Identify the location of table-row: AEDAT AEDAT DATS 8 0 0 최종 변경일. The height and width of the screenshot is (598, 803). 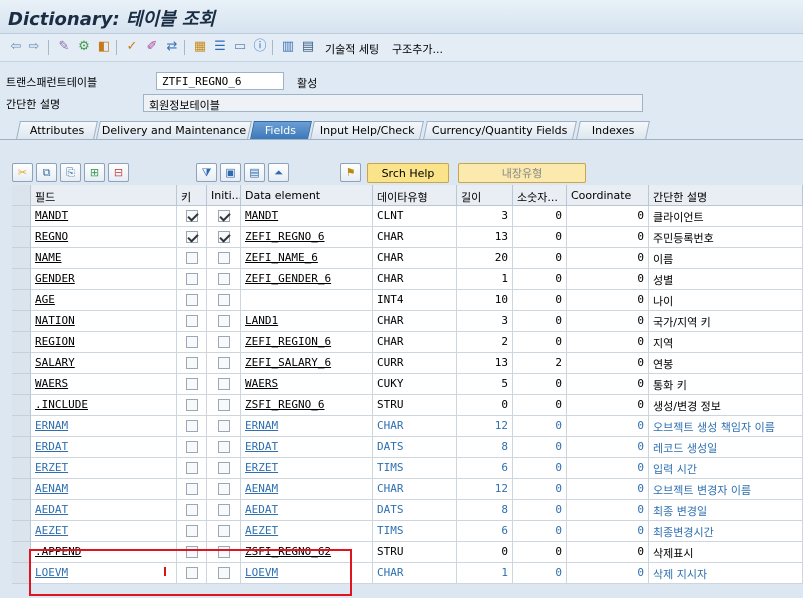
(407, 510).